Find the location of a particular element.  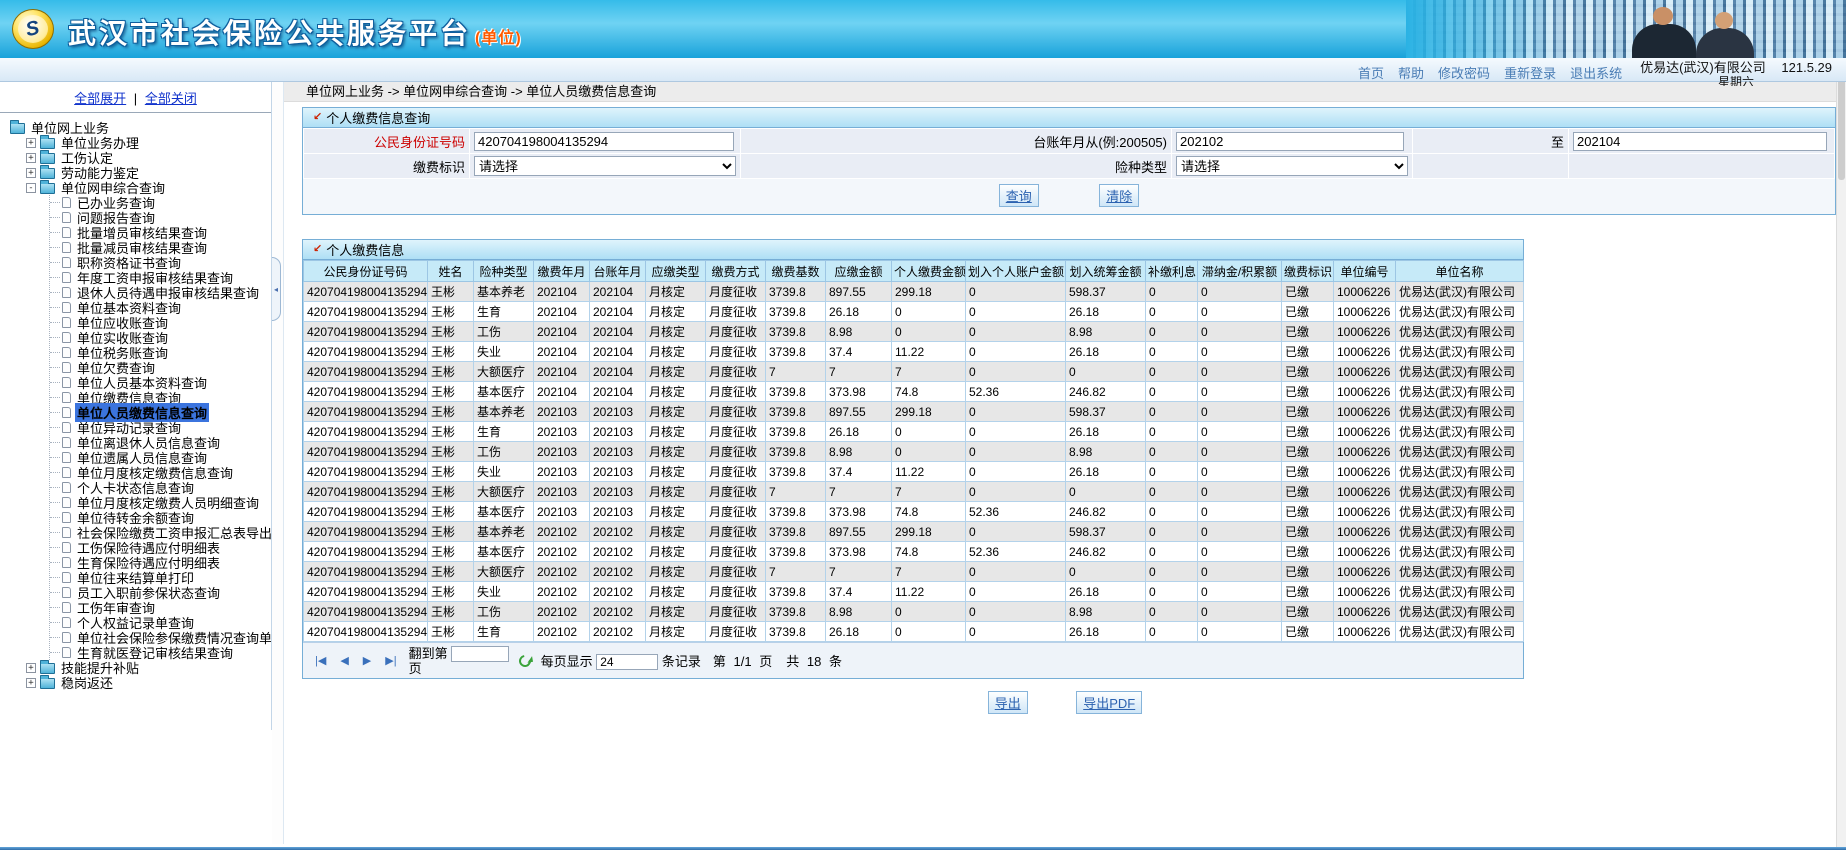

pay-flag-select: 请选择 is located at coordinates (605, 166).